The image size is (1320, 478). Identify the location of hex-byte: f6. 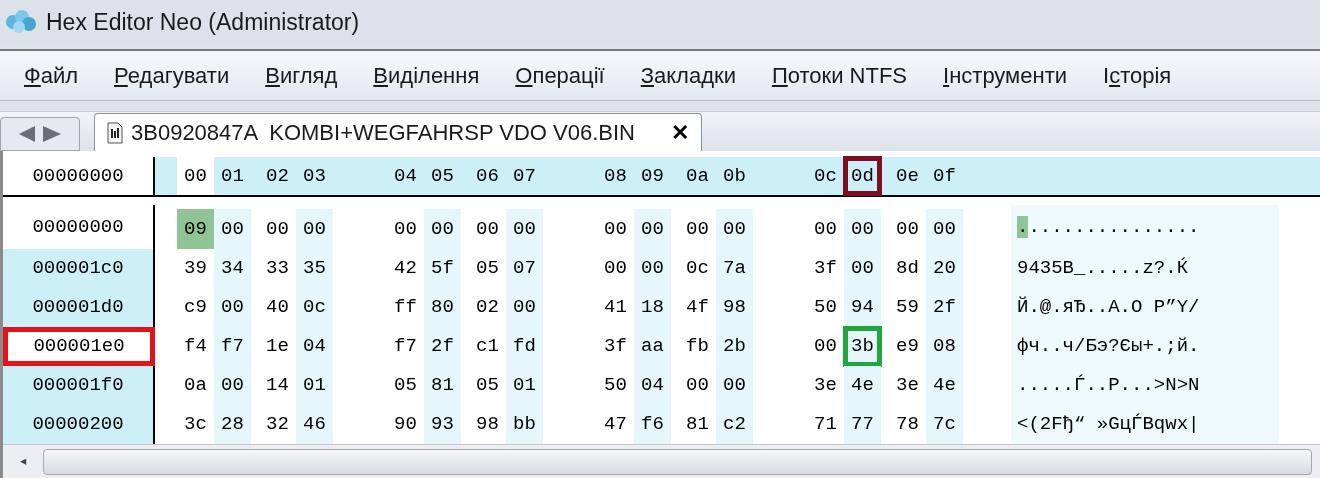
(652, 424).